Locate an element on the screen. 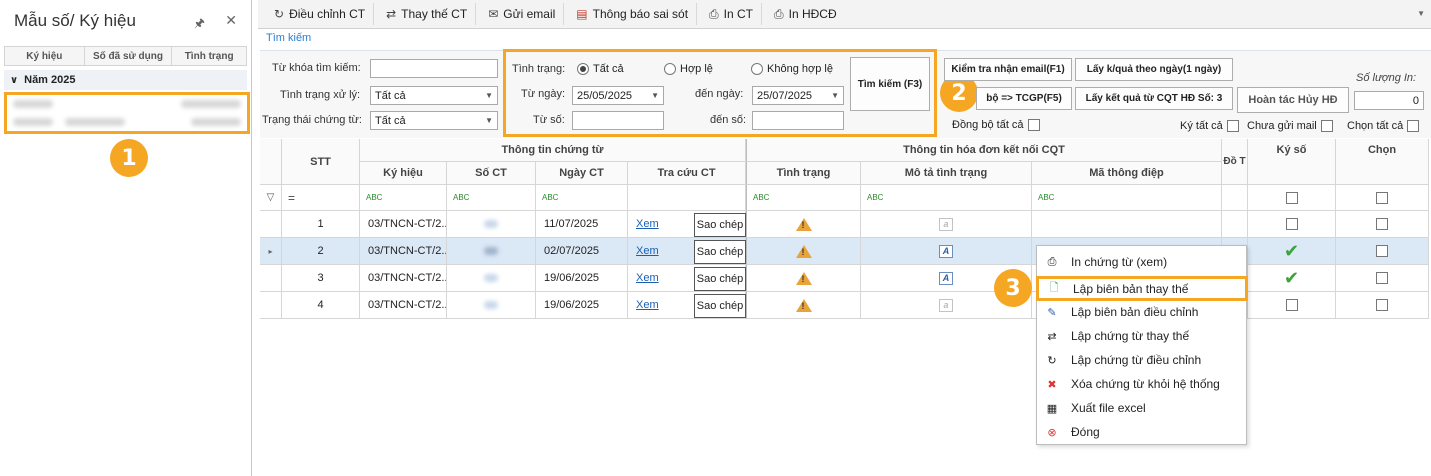  column-header-used-count: Số đã sử dụng is located at coordinates (129, 56).